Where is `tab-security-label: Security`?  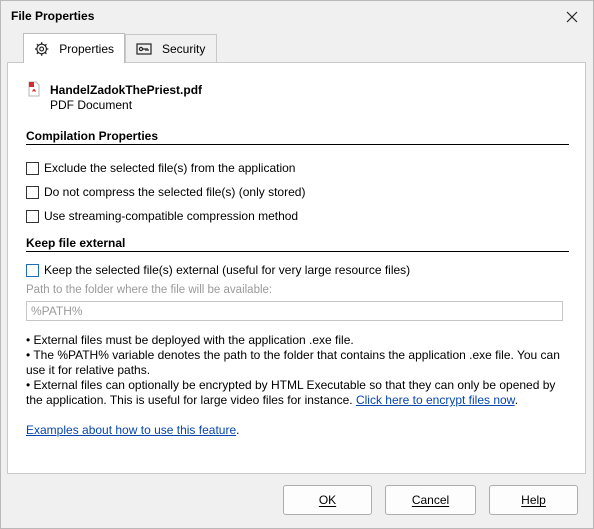 tab-security-label: Security is located at coordinates (184, 48).